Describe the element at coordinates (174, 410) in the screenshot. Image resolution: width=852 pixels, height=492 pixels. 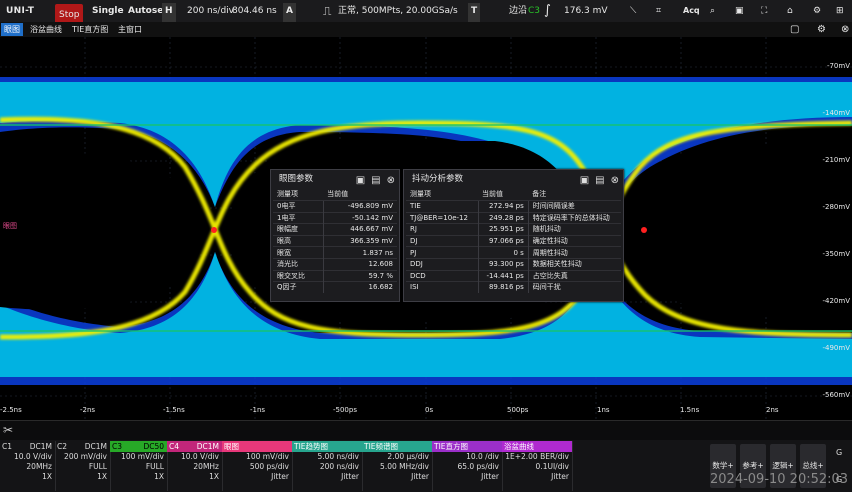
I see `time-label: -1.5ns` at that location.